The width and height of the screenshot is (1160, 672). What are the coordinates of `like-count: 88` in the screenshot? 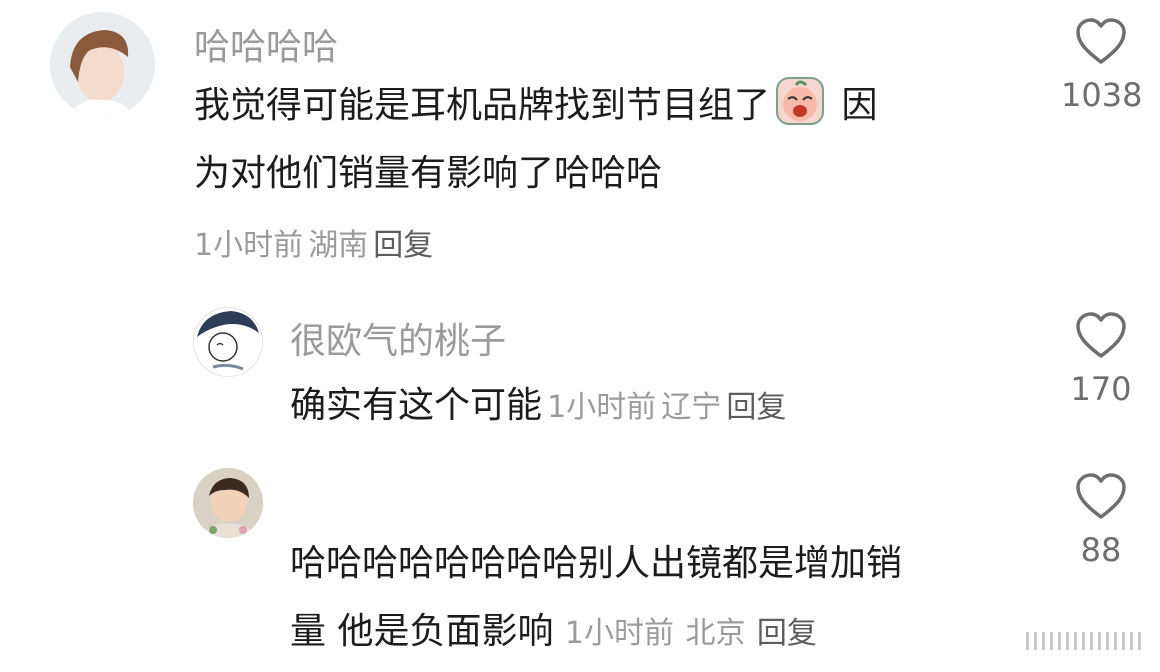 It's located at (1101, 550).